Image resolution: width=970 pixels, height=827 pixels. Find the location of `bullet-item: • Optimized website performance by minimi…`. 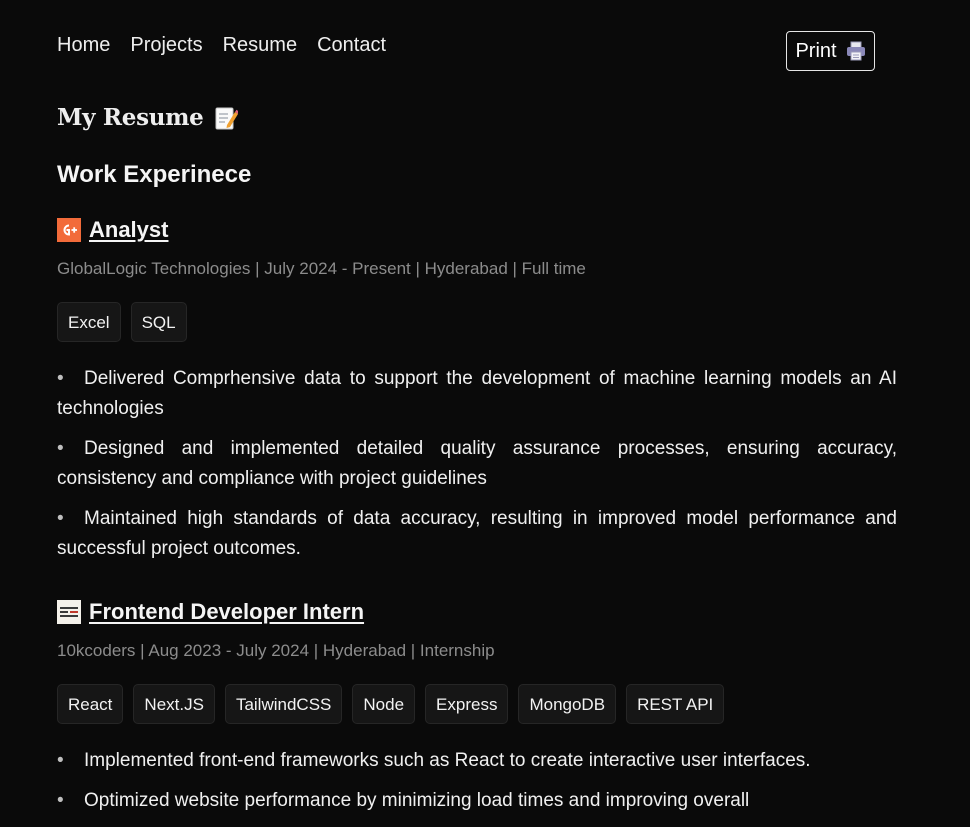

bullet-item: • Optimized website performance by minimi… is located at coordinates (403, 800).